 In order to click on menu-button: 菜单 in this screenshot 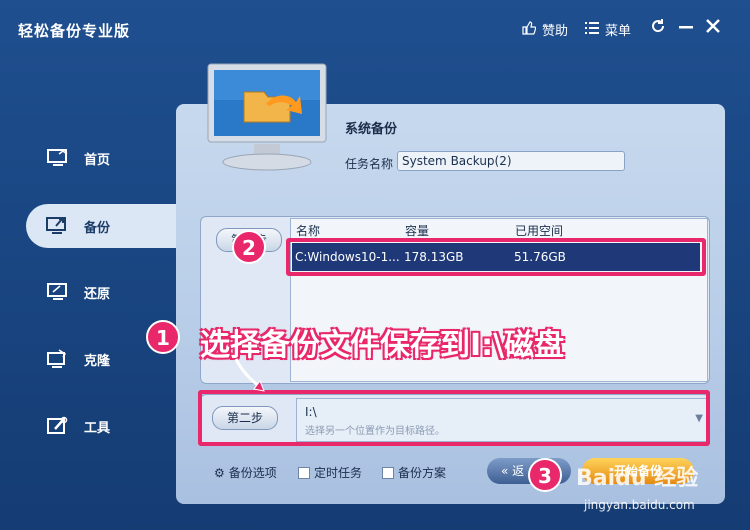, I will do `click(608, 29)`.